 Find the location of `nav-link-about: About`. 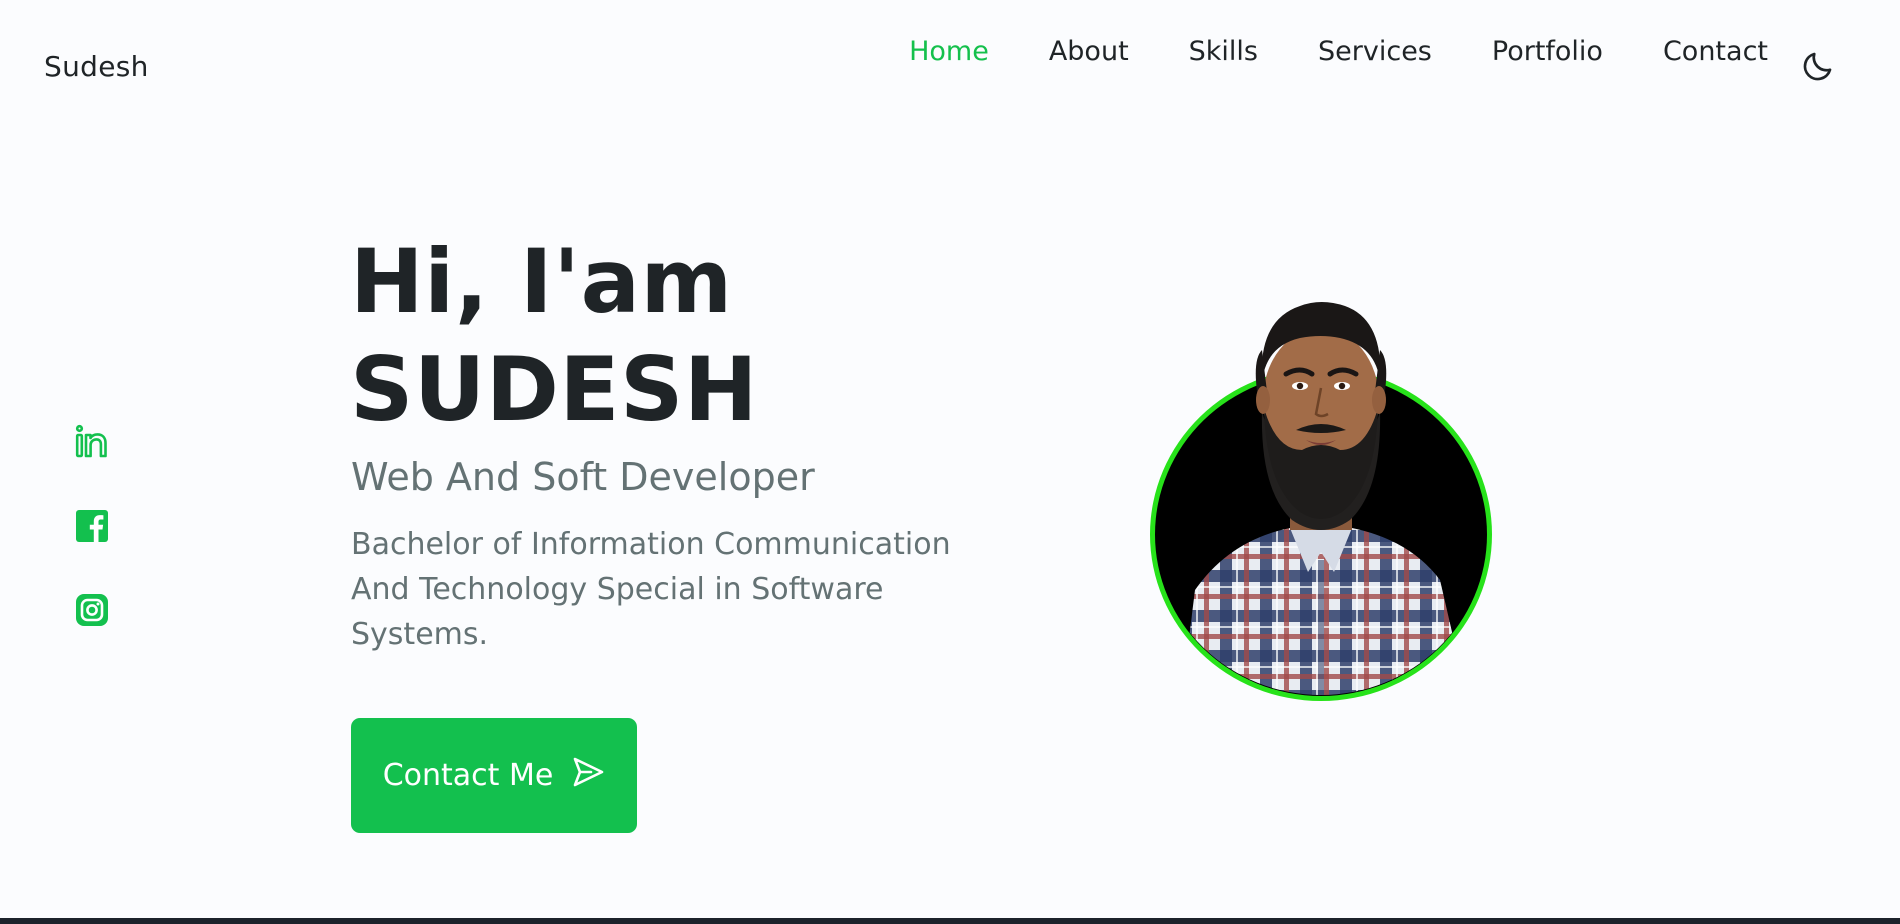

nav-link-about: About is located at coordinates (1089, 52).